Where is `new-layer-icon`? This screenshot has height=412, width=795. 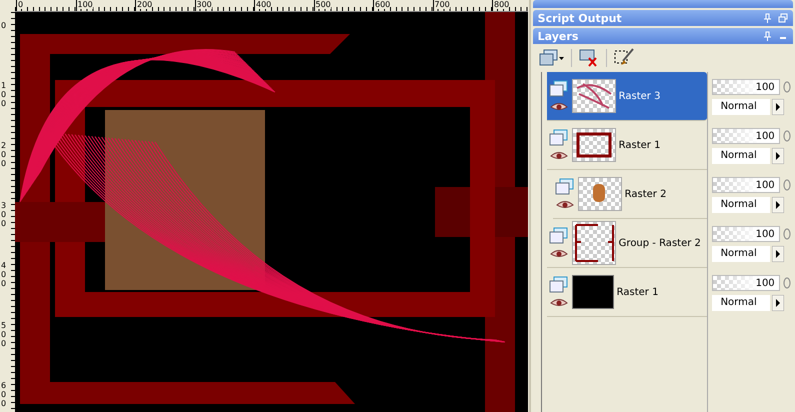
new-layer-icon is located at coordinates (551, 58).